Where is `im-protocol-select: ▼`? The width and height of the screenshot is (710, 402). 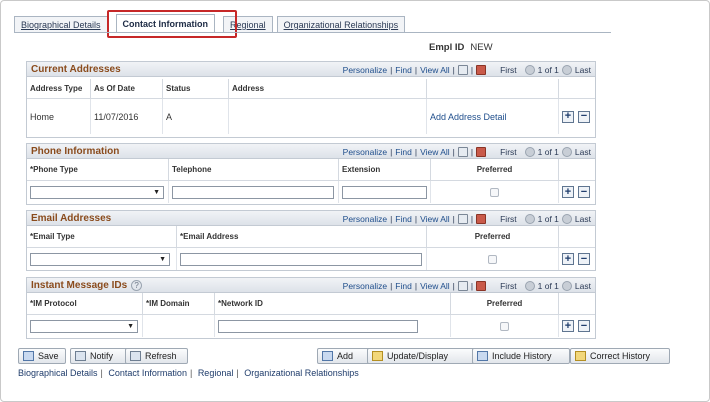
im-protocol-select: ▼ is located at coordinates (84, 326).